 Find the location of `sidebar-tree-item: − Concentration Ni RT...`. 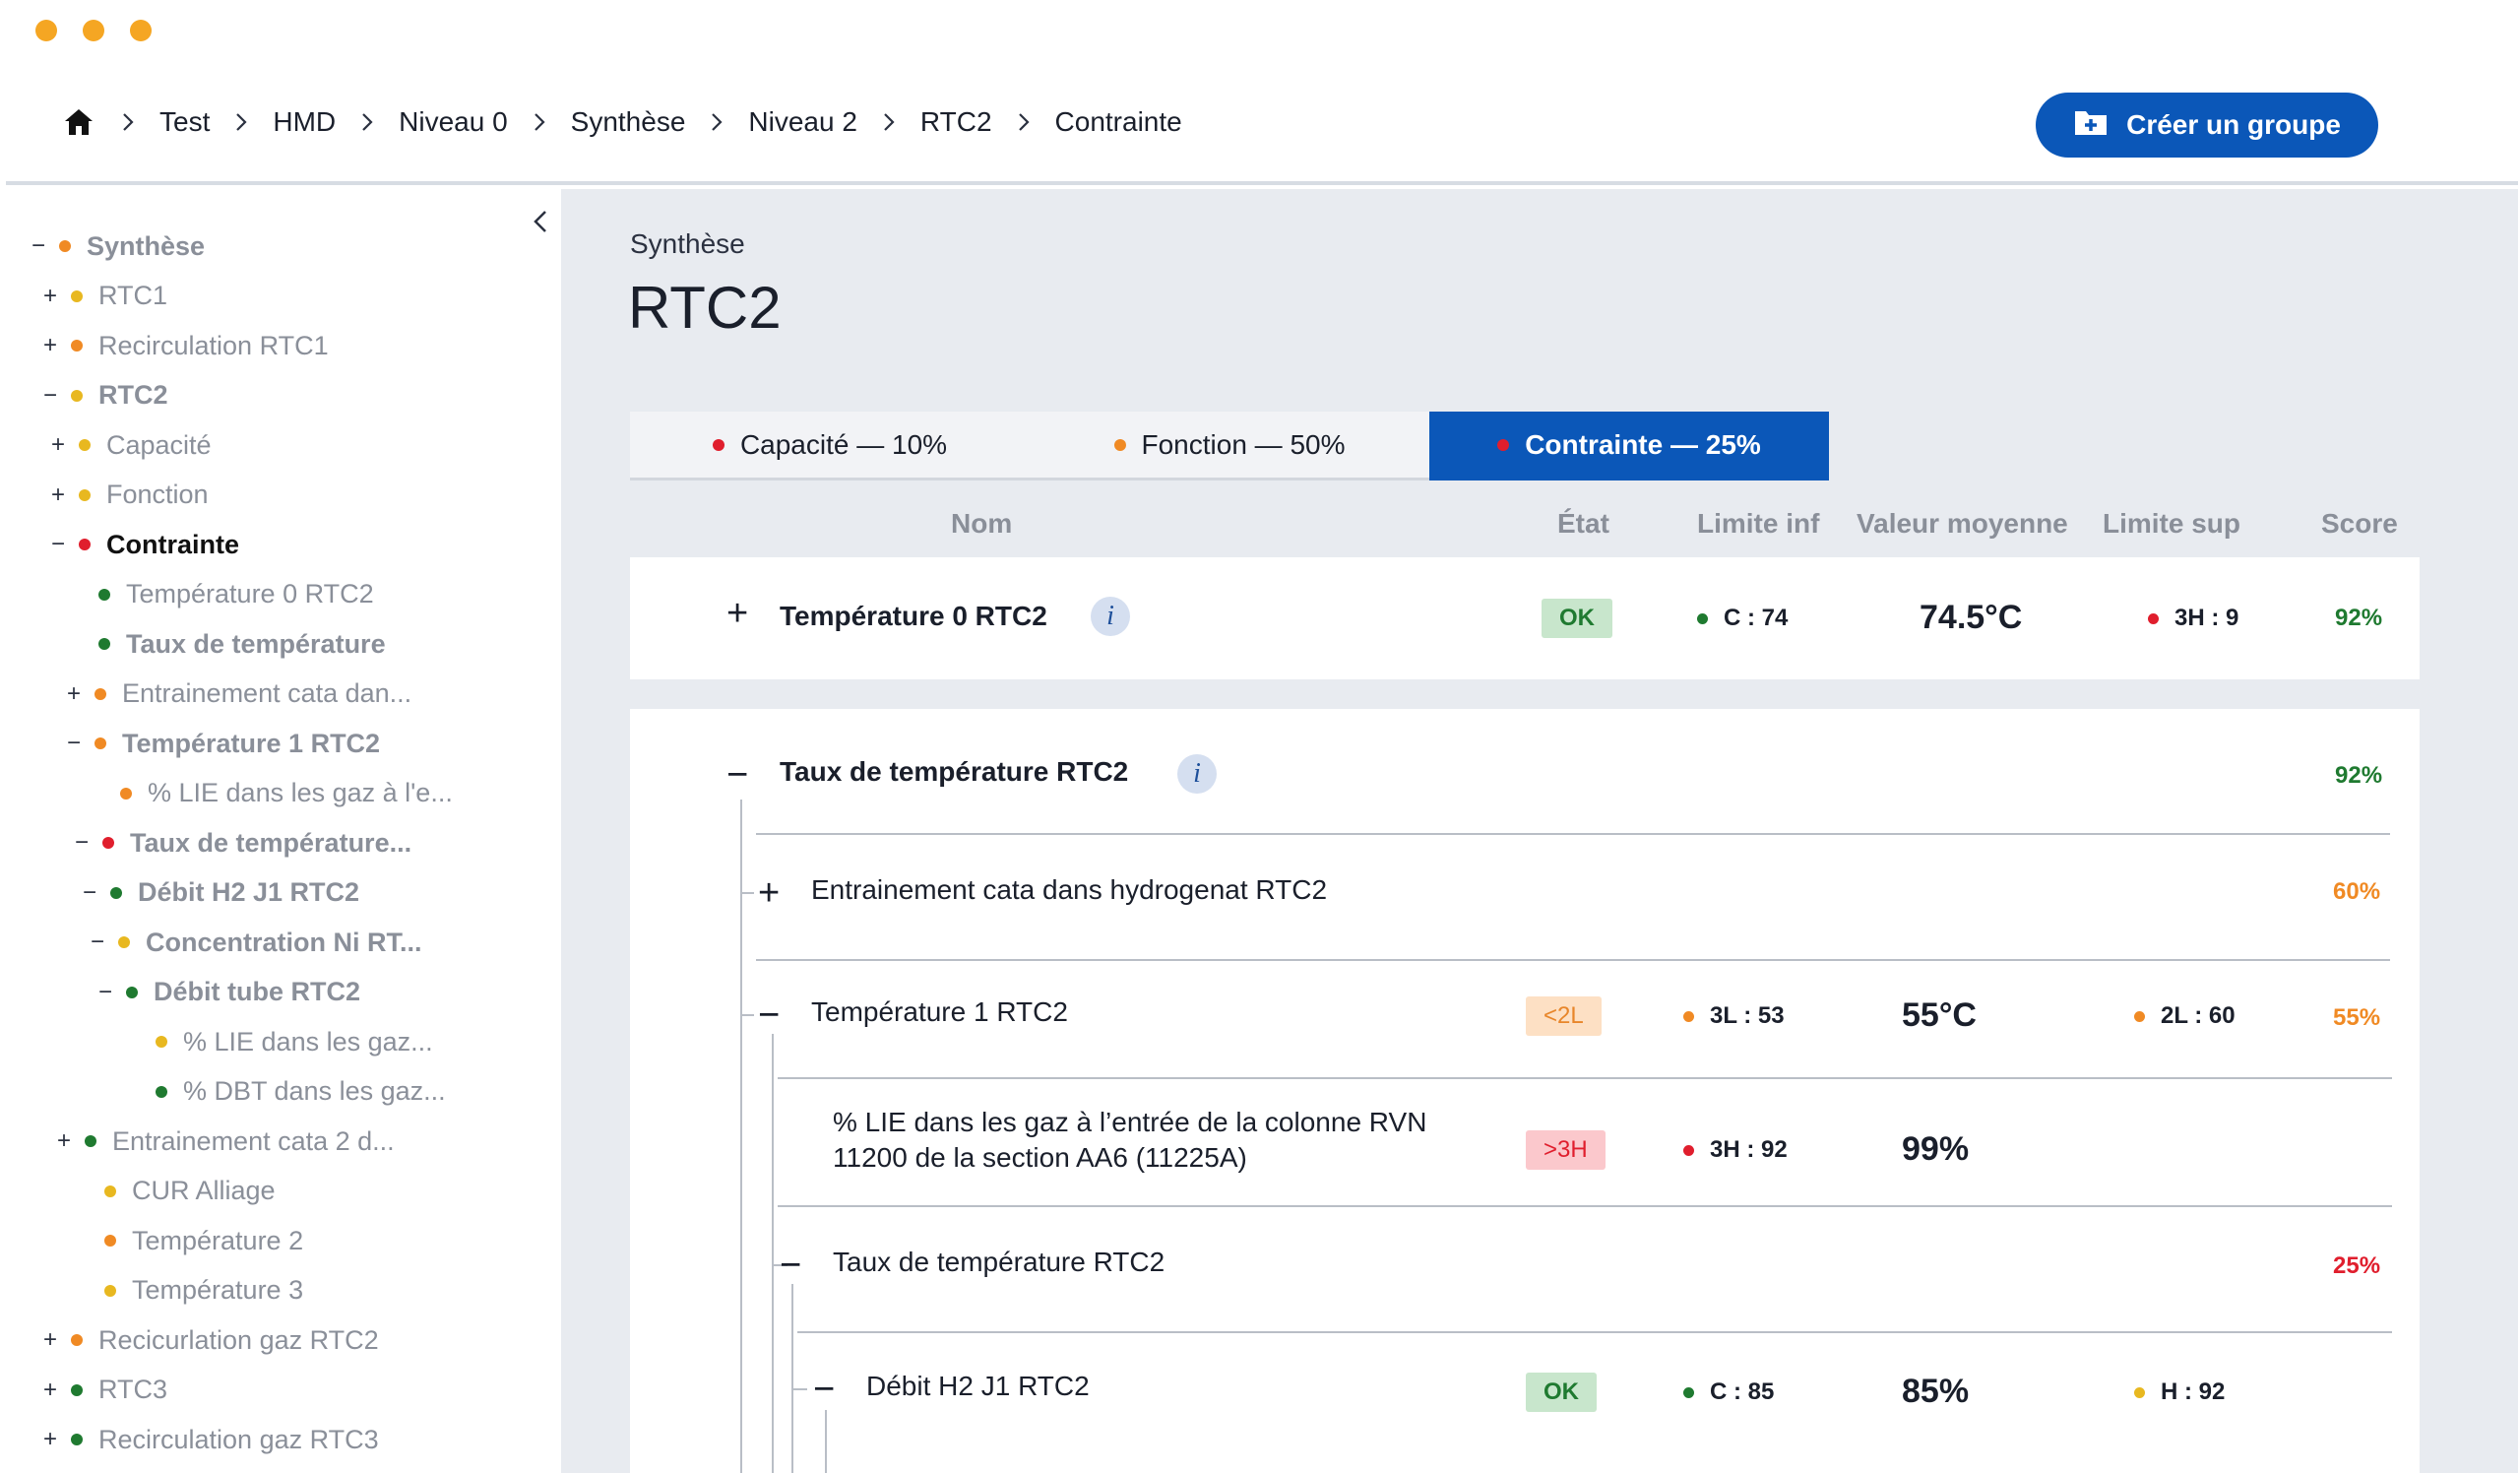

sidebar-tree-item: − Concentration Ni RT... is located at coordinates (254, 942).